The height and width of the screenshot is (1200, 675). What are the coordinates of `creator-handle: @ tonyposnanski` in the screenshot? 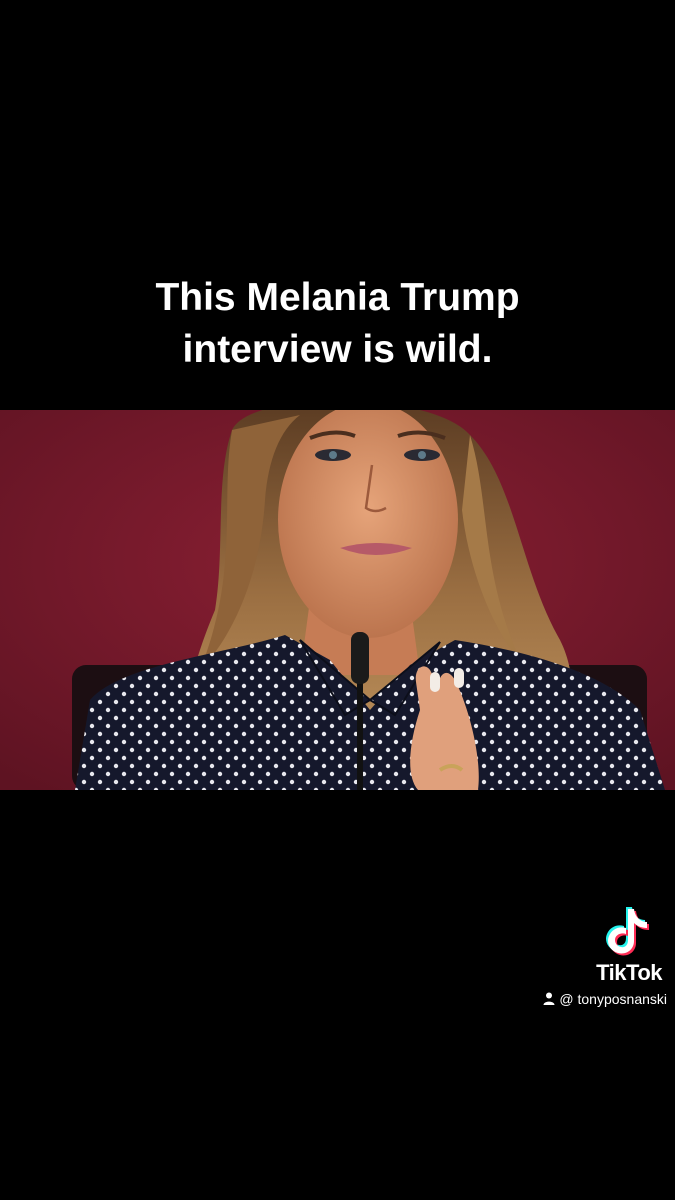 It's located at (593, 999).